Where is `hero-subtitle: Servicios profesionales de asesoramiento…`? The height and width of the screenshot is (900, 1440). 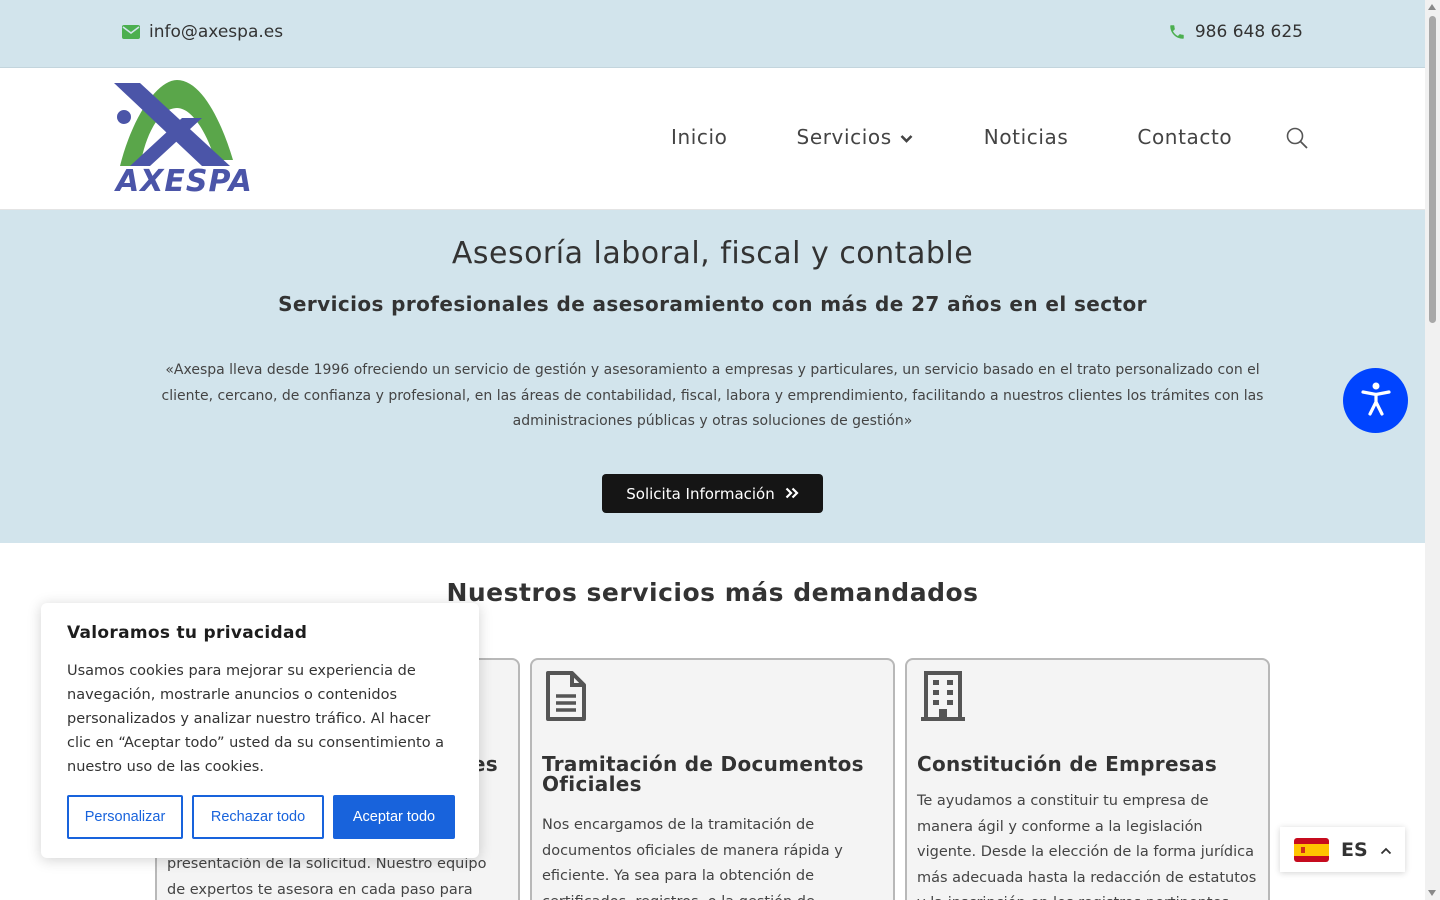 hero-subtitle: Servicios profesionales de asesoramiento… is located at coordinates (712, 304).